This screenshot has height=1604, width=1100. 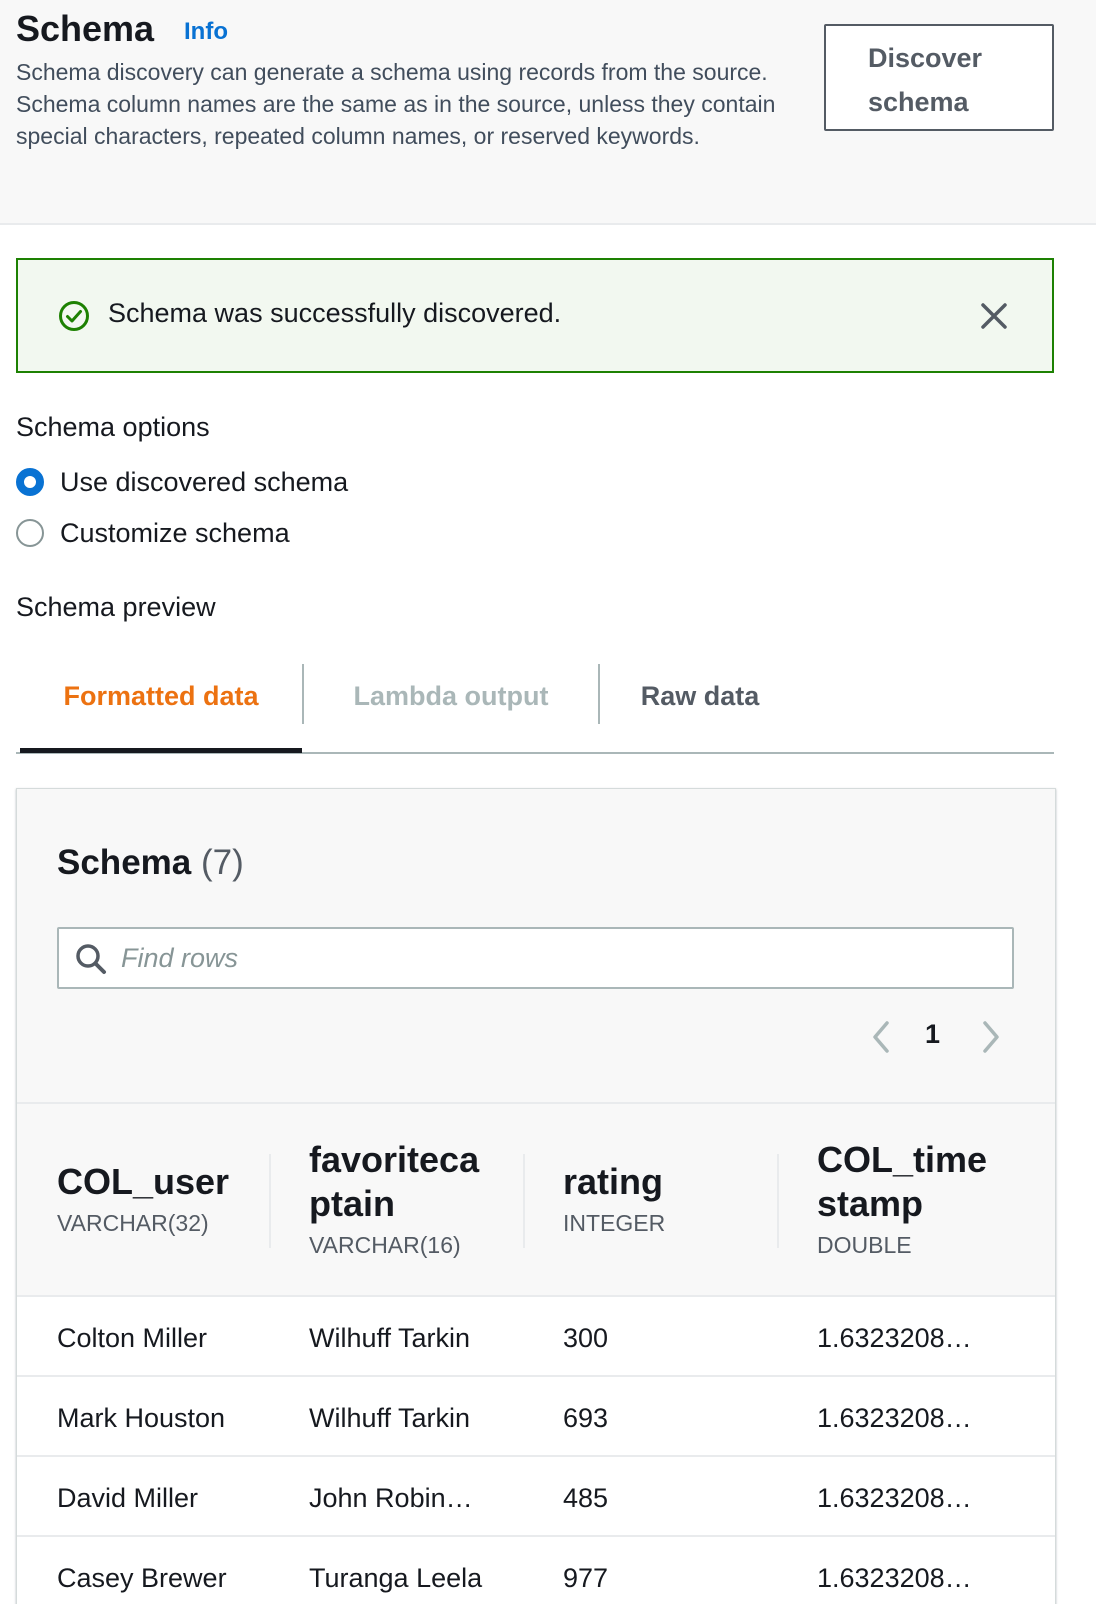 What do you see at coordinates (113, 427) in the screenshot?
I see `schema-options-label: Schema options` at bounding box center [113, 427].